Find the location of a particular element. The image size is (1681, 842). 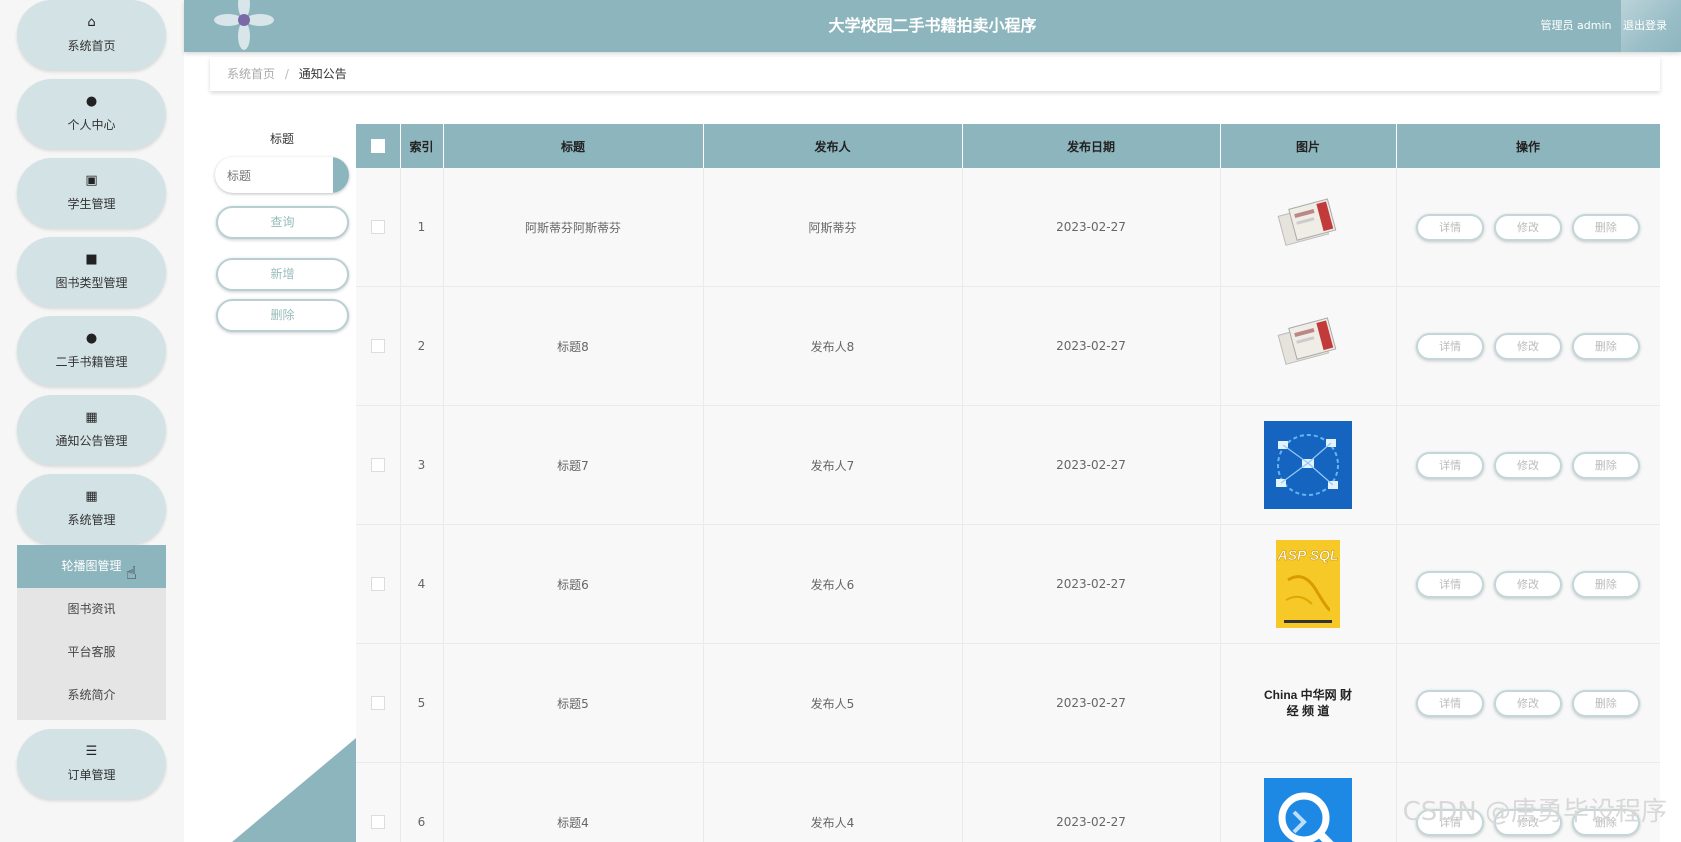

query-button: 查询 is located at coordinates (282, 222).